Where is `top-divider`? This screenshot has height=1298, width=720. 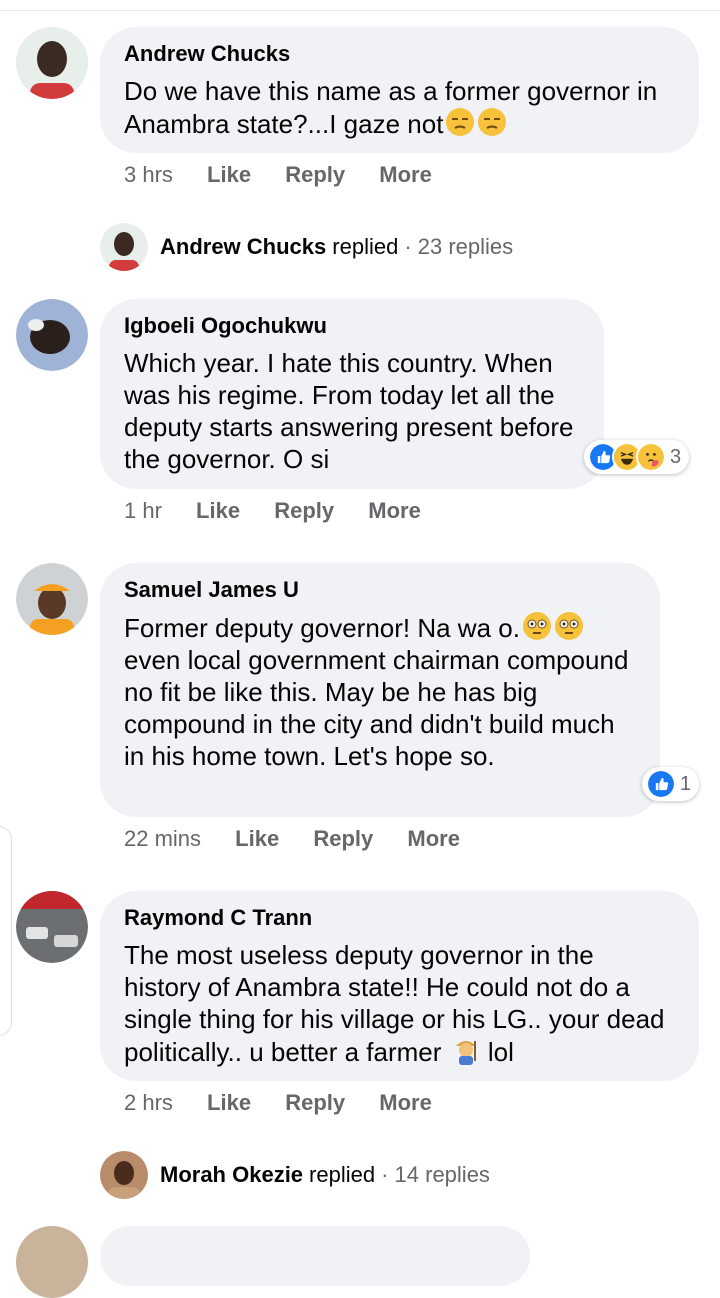
top-divider is located at coordinates (360, 5).